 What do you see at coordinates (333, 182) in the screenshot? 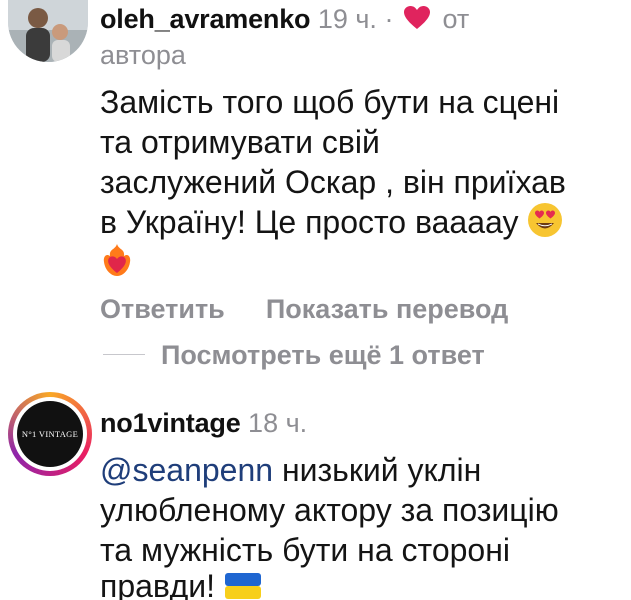
I see `comment-text-line: заслужений Оскар , він приїхав` at bounding box center [333, 182].